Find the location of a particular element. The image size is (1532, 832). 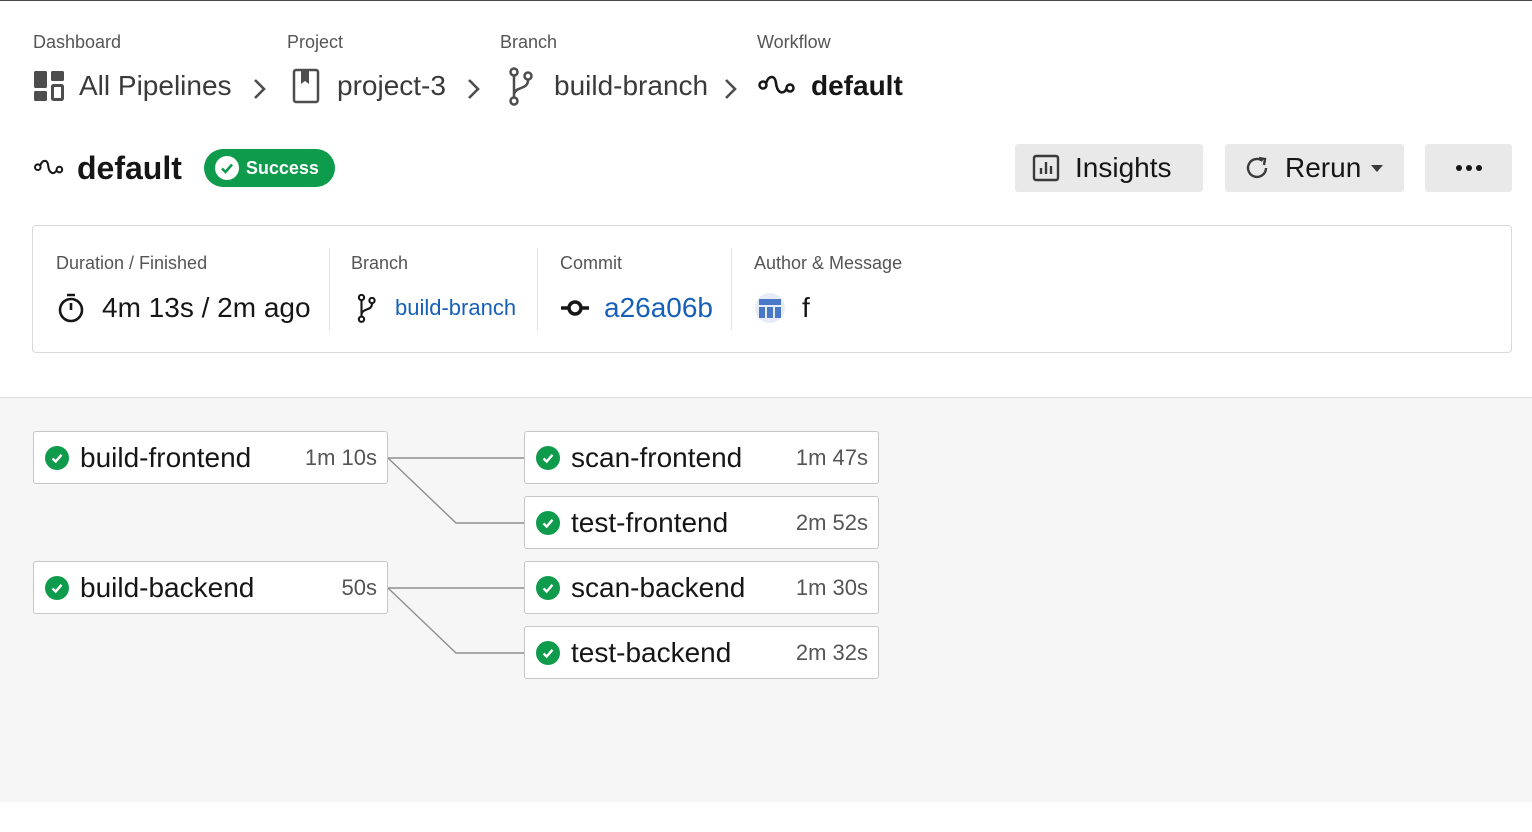

summary-commit-label: Commit is located at coordinates (591, 263).